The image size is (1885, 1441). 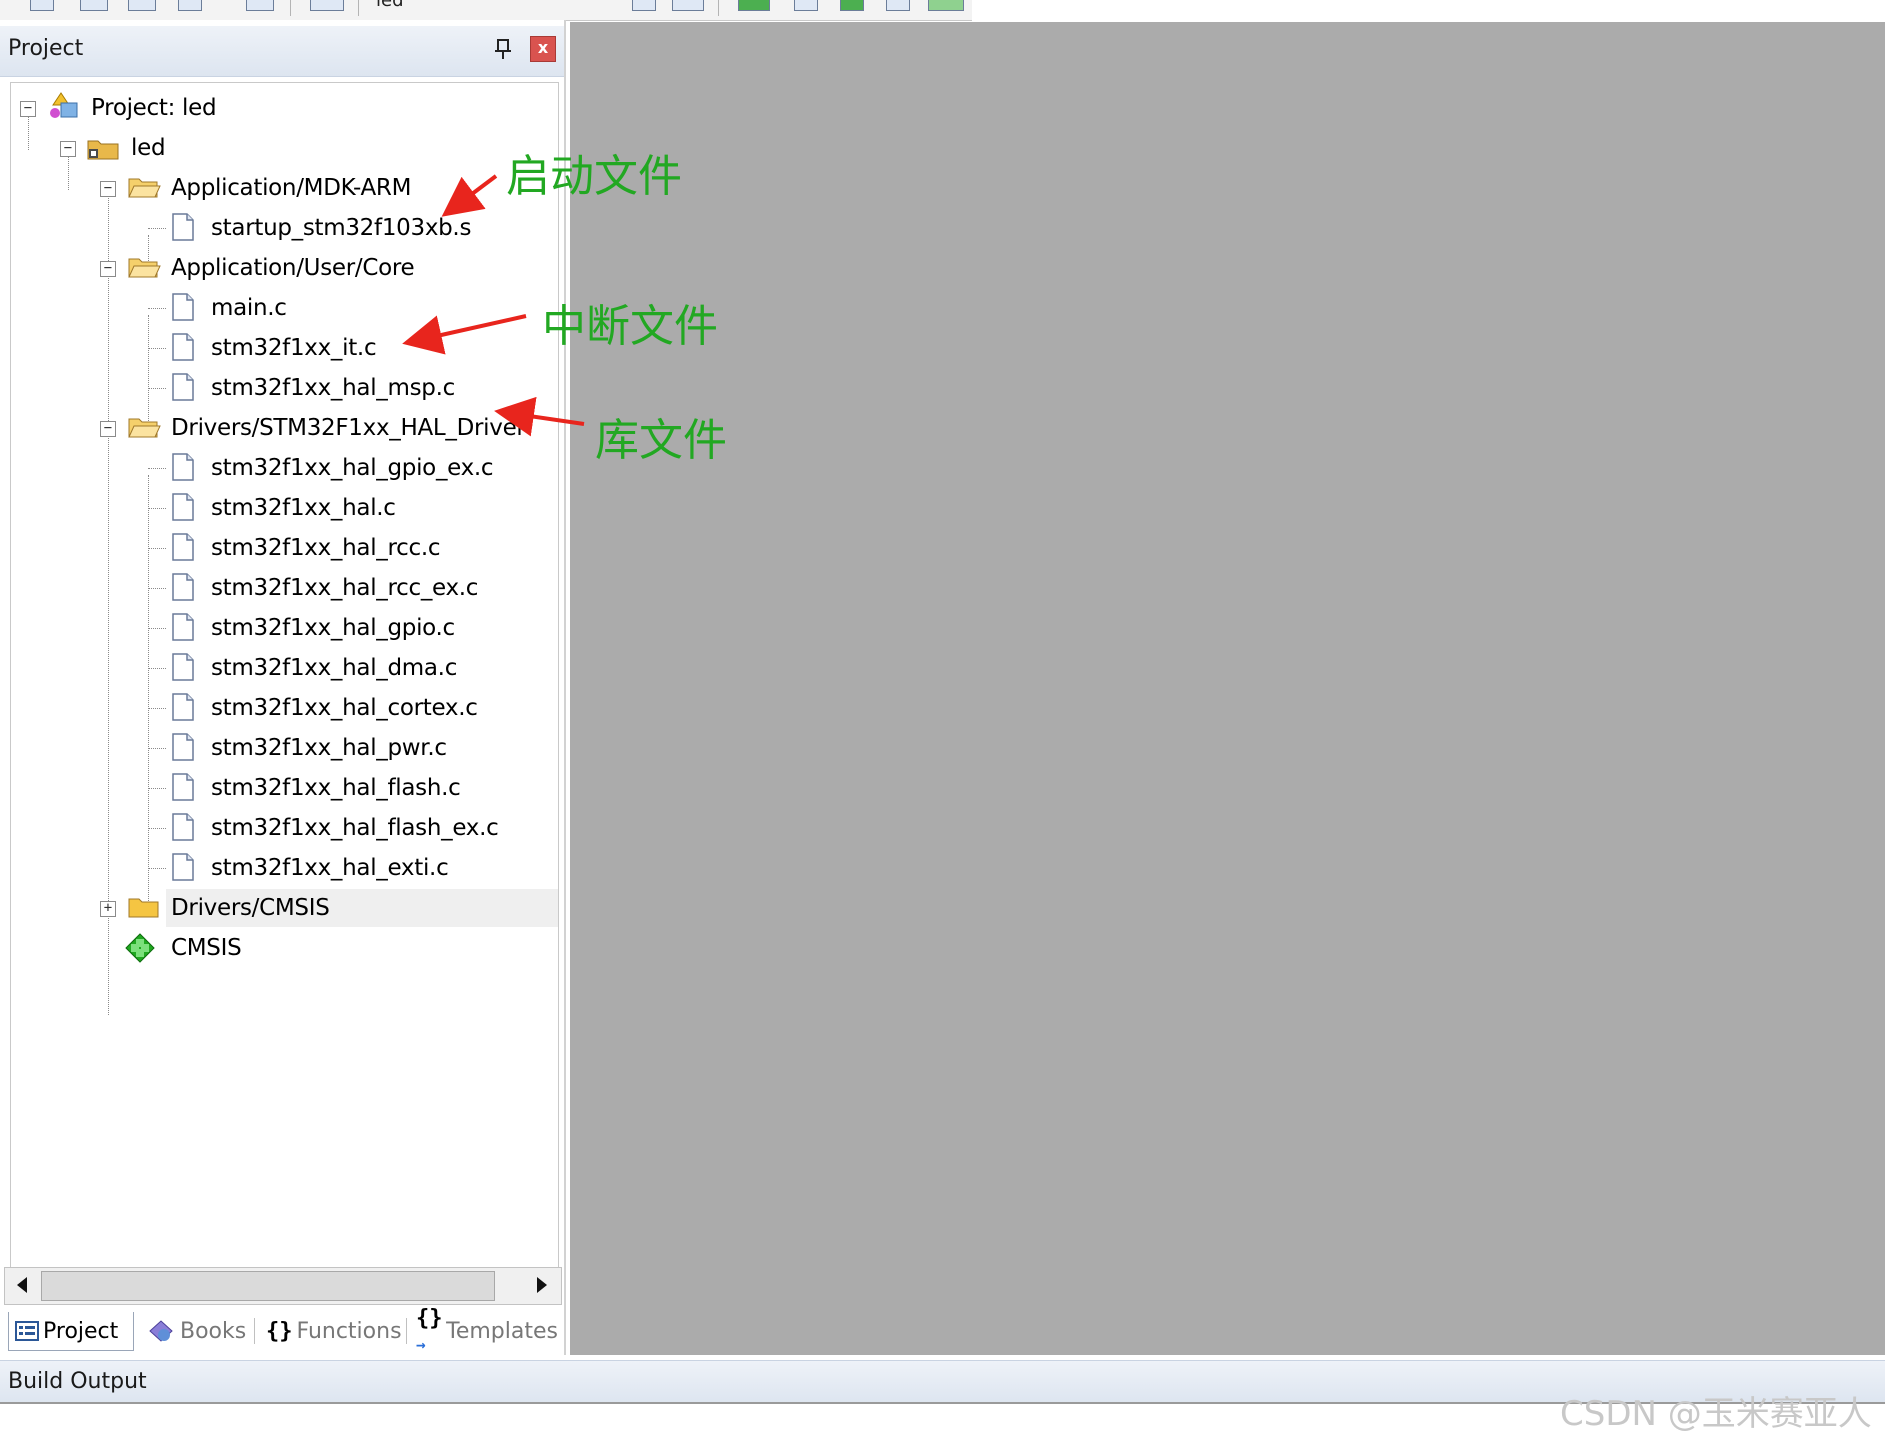 I want to click on tree-group: − Application/User/Core, so click(x=213, y=268).